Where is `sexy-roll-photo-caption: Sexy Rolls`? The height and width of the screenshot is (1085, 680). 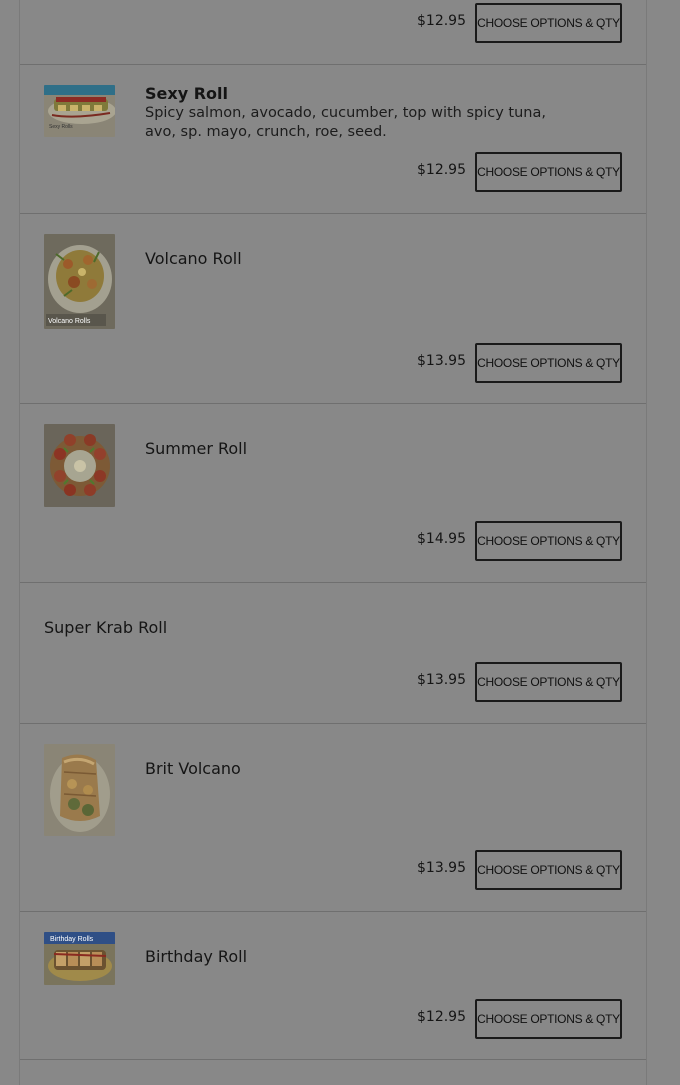
sexy-roll-photo-caption: Sexy Rolls is located at coordinates (61, 127).